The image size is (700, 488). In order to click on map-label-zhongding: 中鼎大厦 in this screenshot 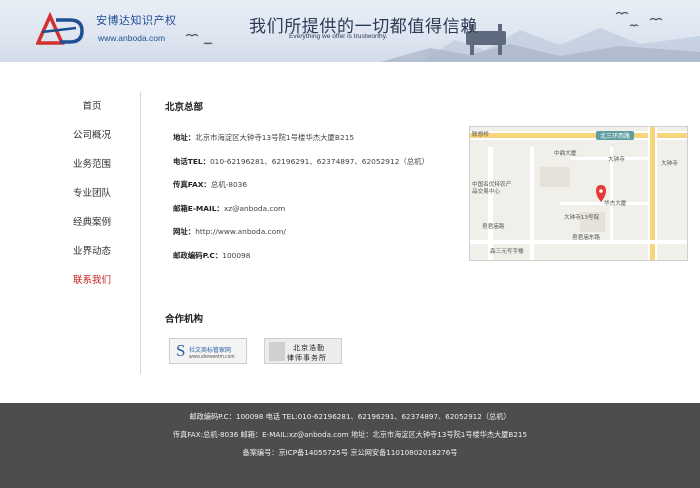, I will do `click(565, 154)`.